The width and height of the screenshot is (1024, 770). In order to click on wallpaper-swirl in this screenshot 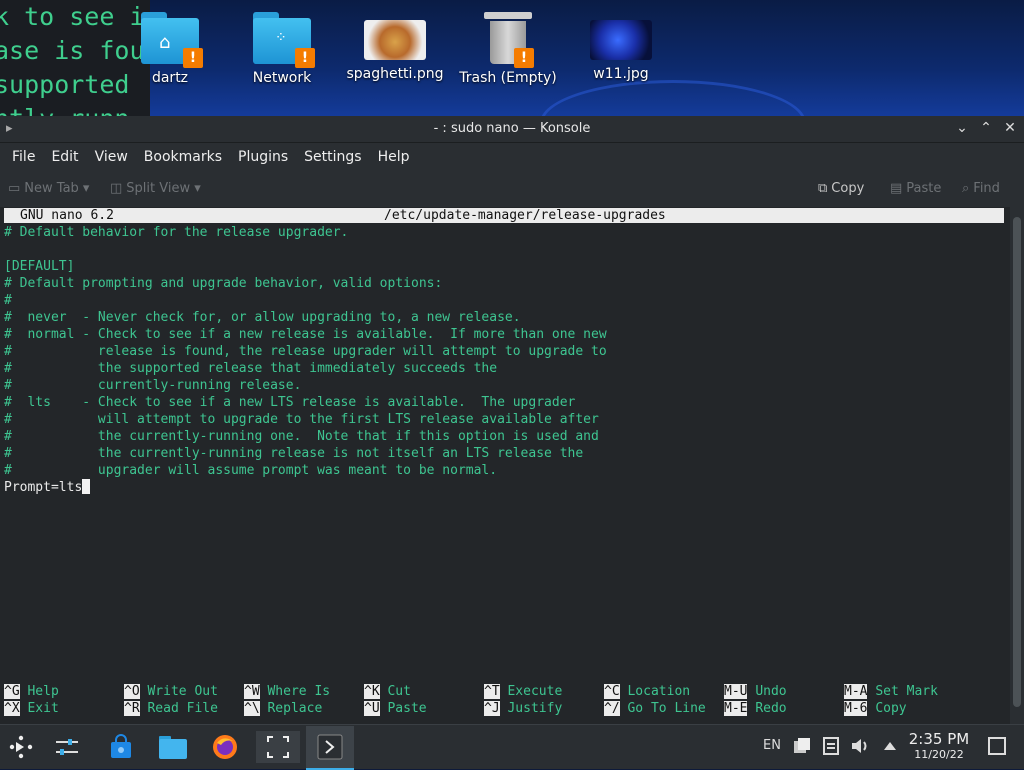, I will do `click(673, 98)`.